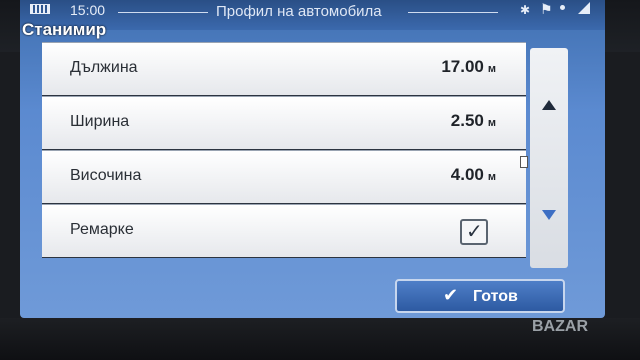 The image size is (640, 360). Describe the element at coordinates (88, 10) in the screenshot. I see `status-clock: 15:00` at that location.